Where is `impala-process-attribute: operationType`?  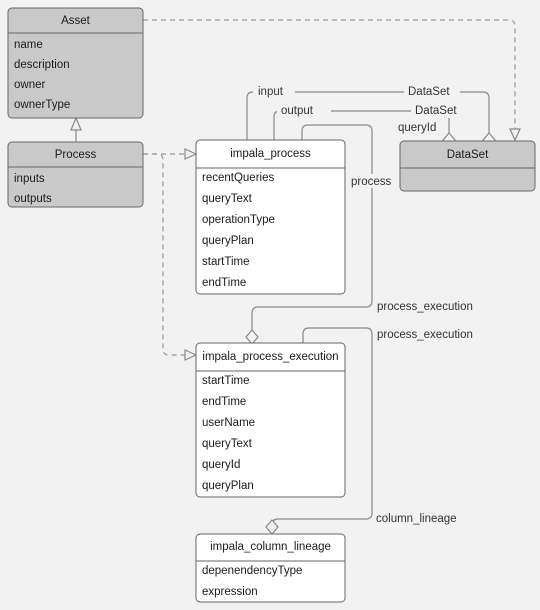
impala-process-attribute: operationType is located at coordinates (238, 220).